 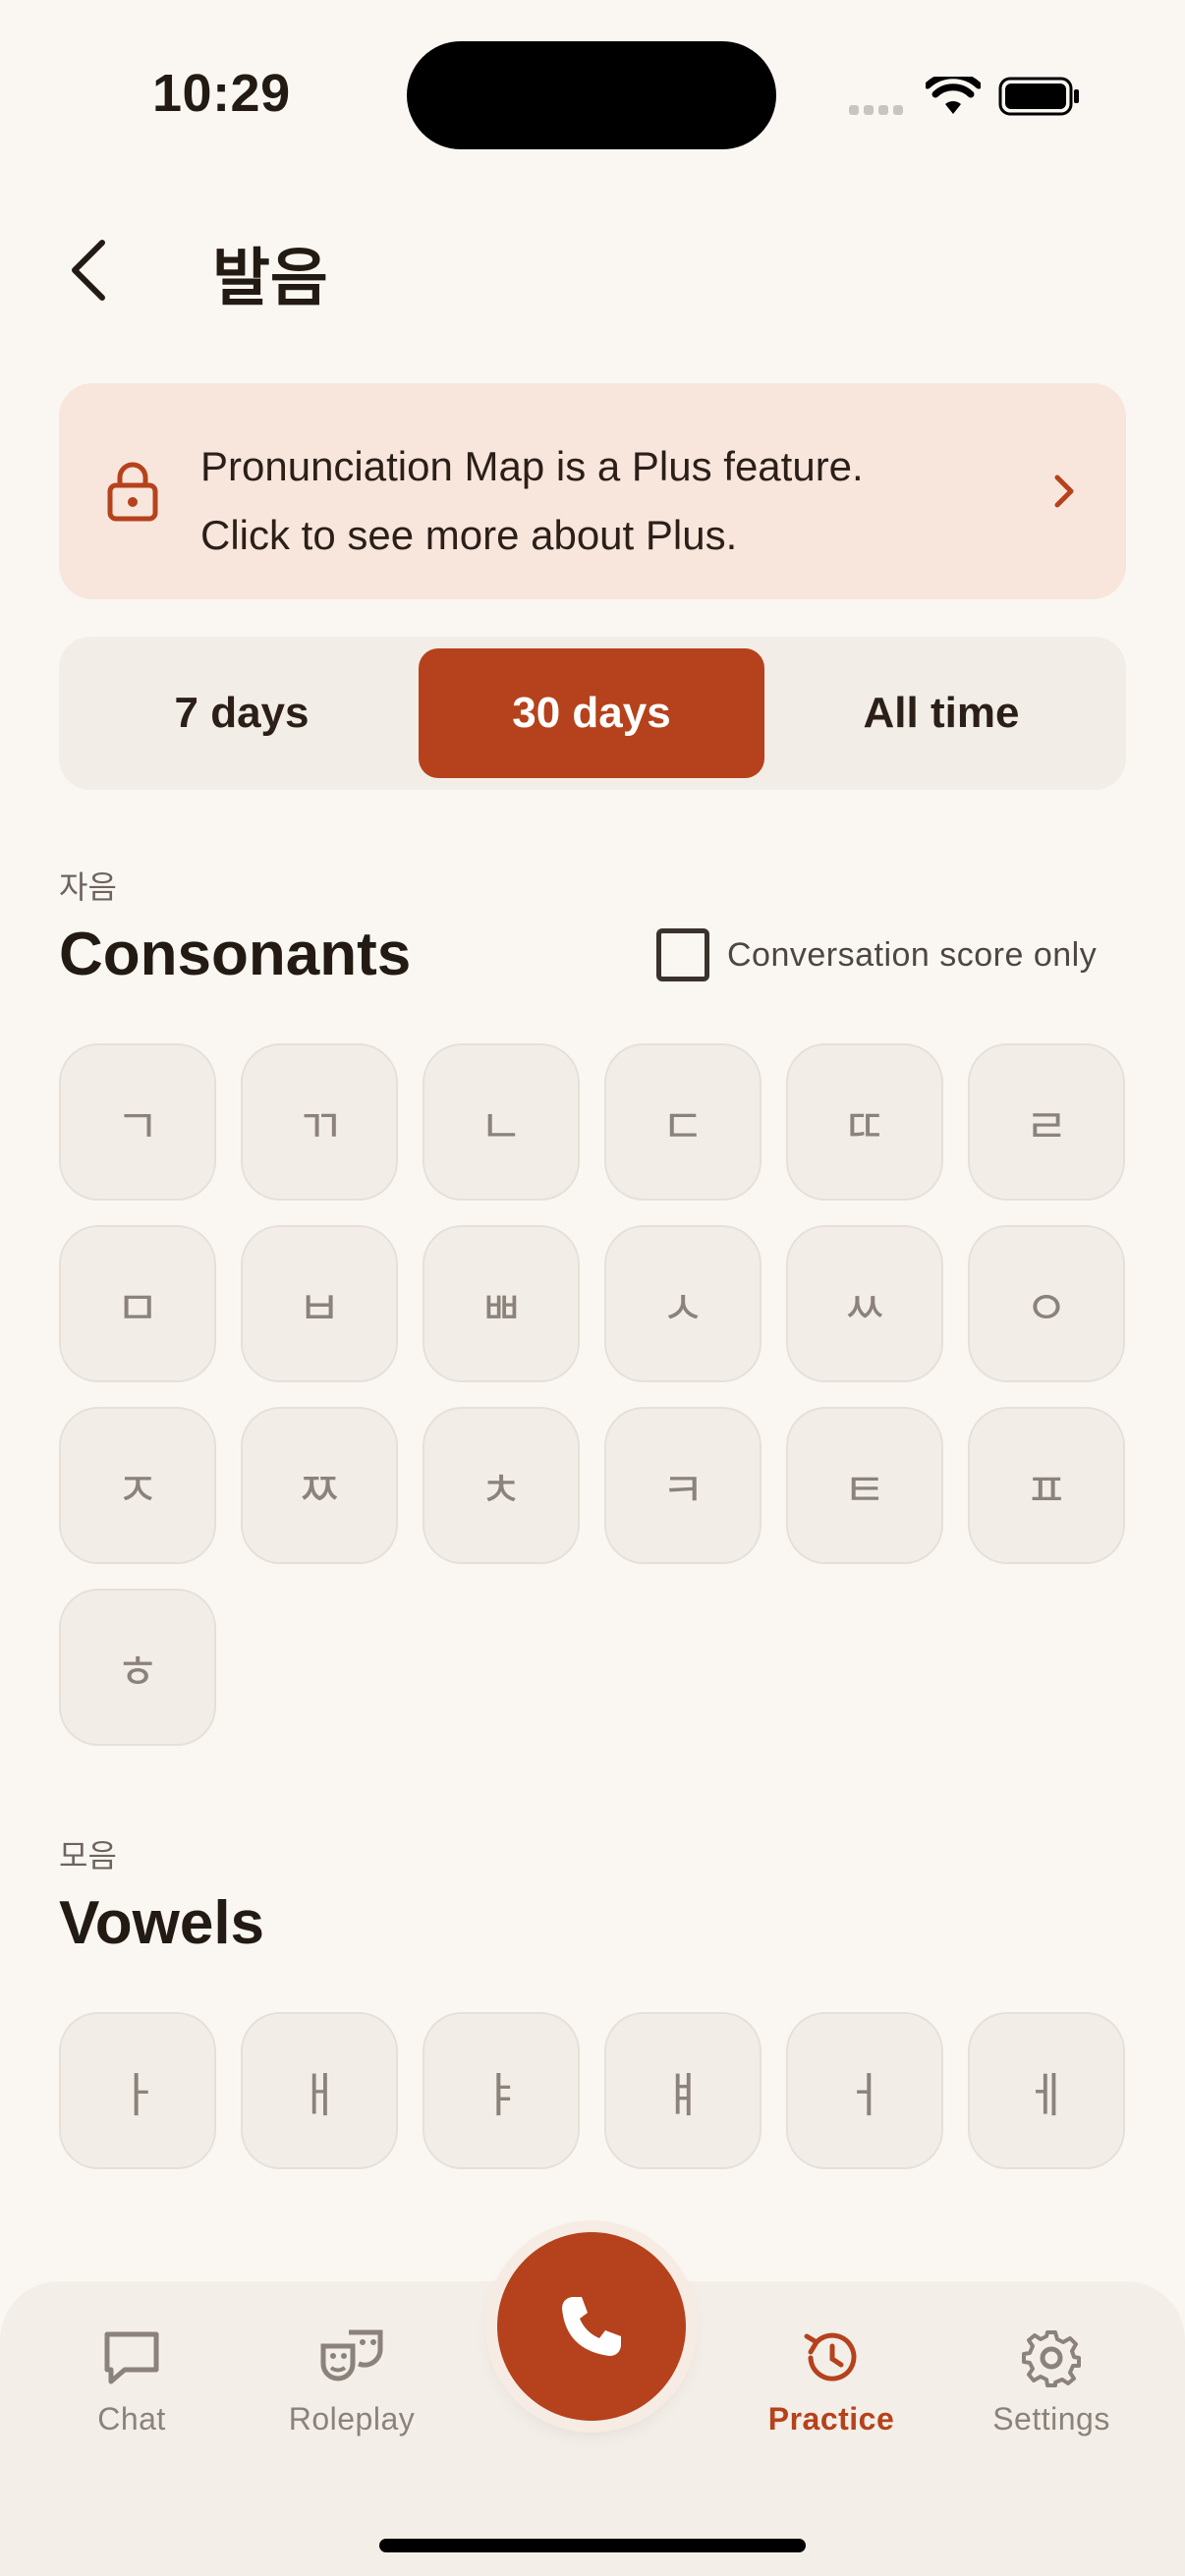 I want to click on vowel-tile: ㅏ, so click(x=137, y=2090).